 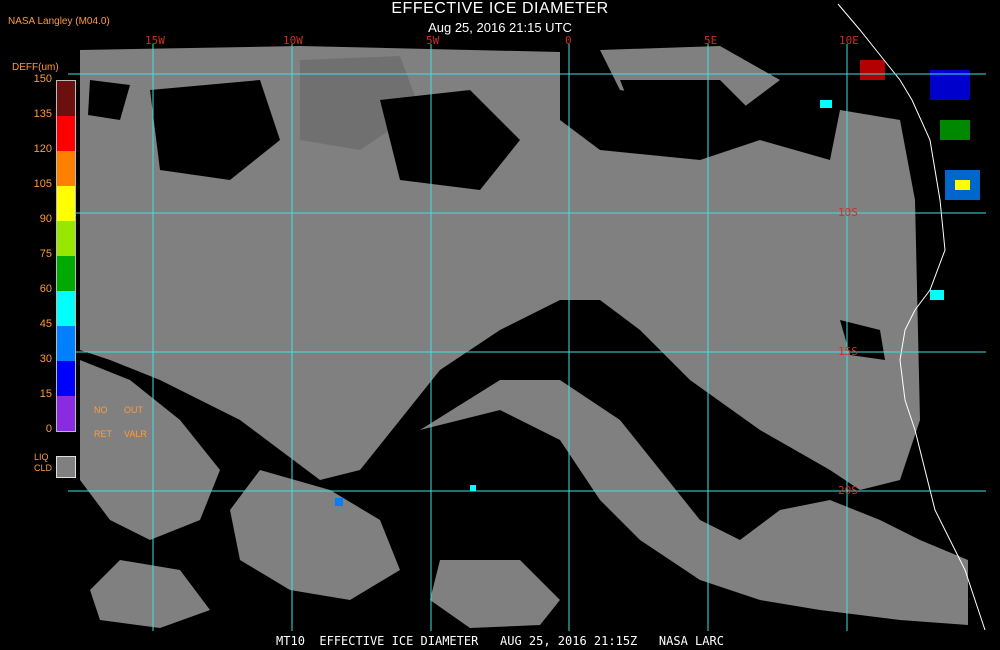 What do you see at coordinates (568, 40) in the screenshot?
I see `lon-label-0: 0` at bounding box center [568, 40].